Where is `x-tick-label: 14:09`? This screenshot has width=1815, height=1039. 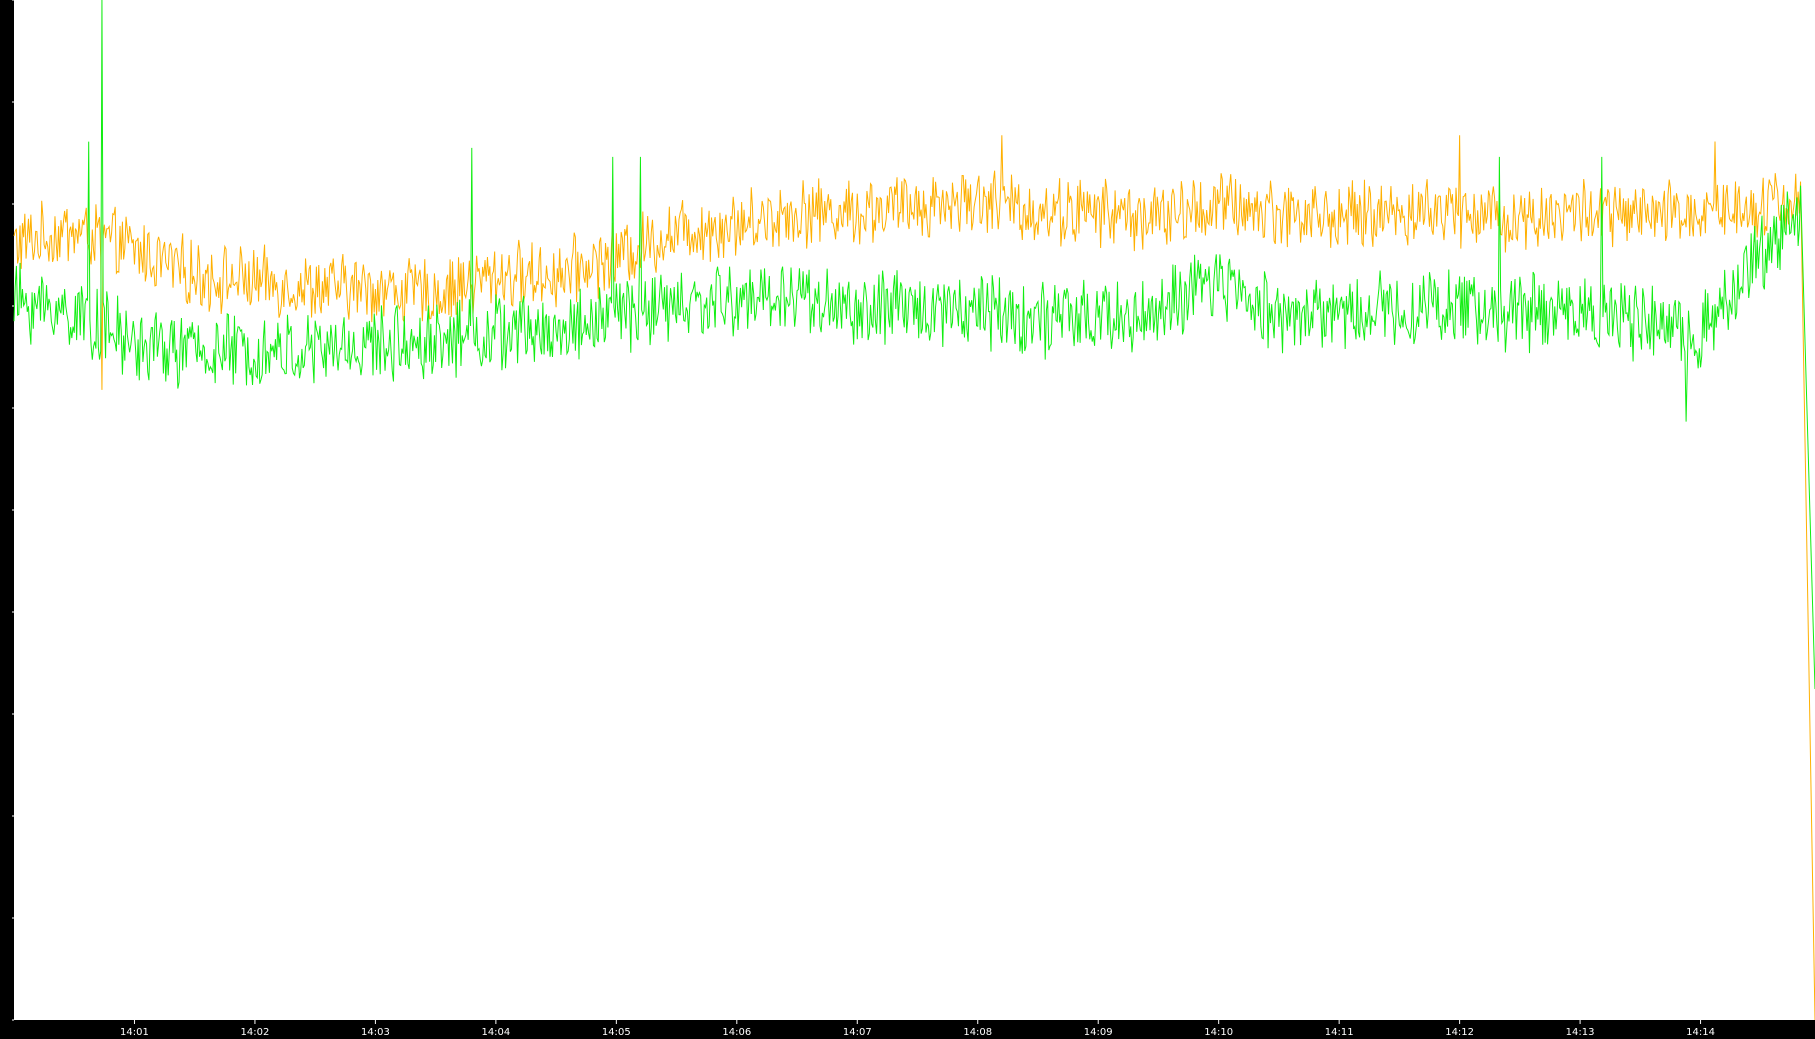
x-tick-label: 14:09 is located at coordinates (1098, 1032).